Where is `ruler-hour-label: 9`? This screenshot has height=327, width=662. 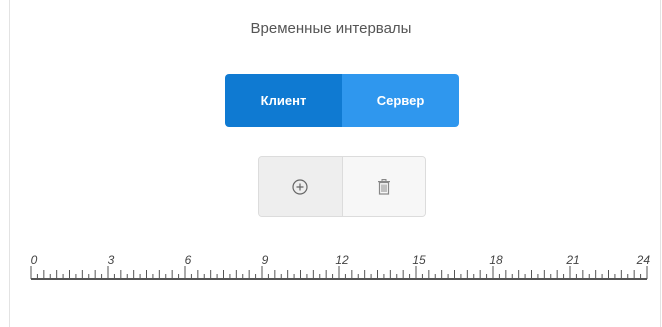
ruler-hour-label: 9 is located at coordinates (265, 260).